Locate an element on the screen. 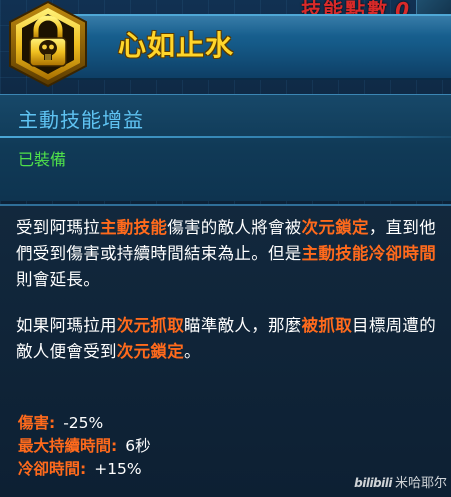  watermark: bilibili 米哈耶尔 is located at coordinates (400, 481).